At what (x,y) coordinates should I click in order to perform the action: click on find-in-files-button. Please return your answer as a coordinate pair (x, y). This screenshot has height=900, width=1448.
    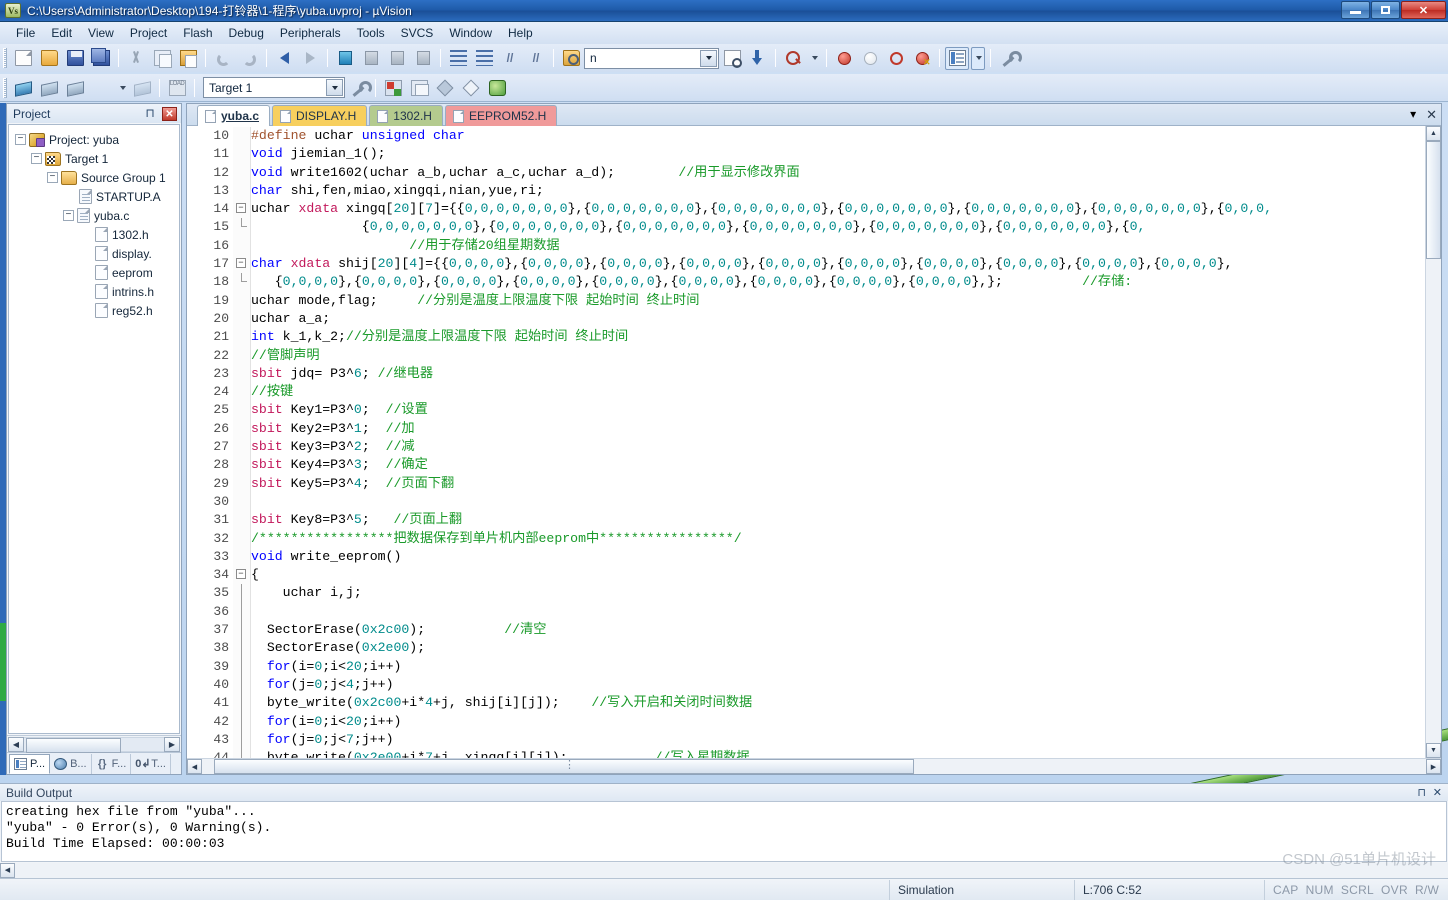
    Looking at the image, I should click on (571, 58).